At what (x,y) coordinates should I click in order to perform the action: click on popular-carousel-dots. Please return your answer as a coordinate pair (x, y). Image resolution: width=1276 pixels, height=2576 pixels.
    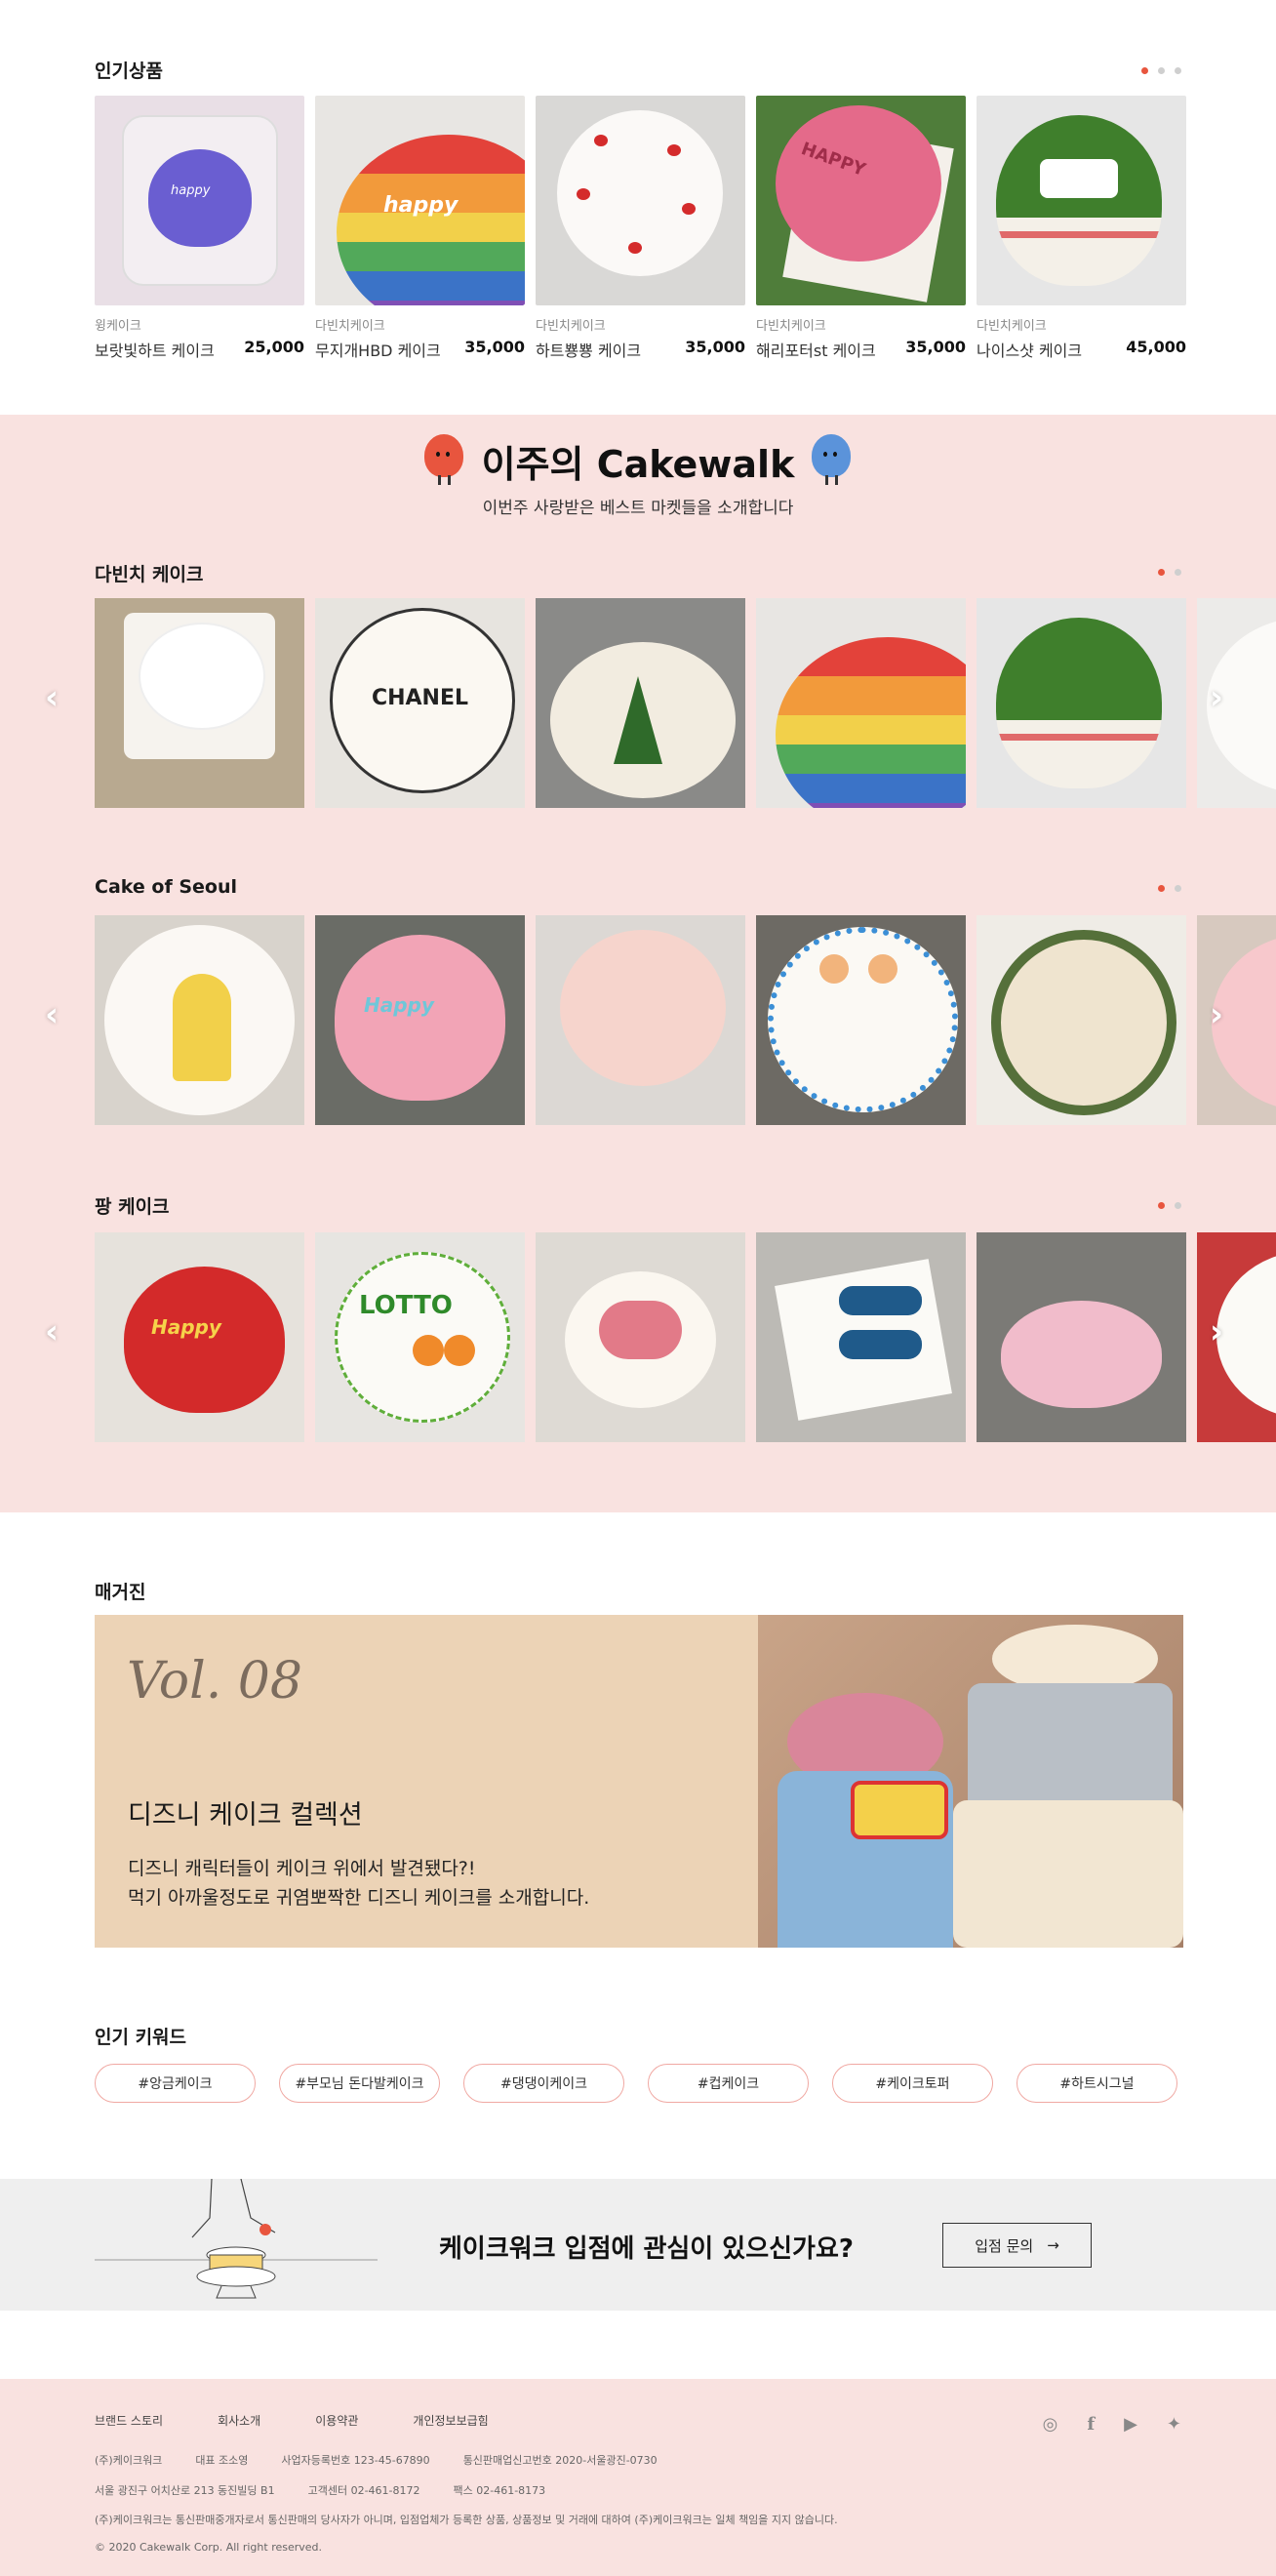
    Looking at the image, I should click on (1161, 70).